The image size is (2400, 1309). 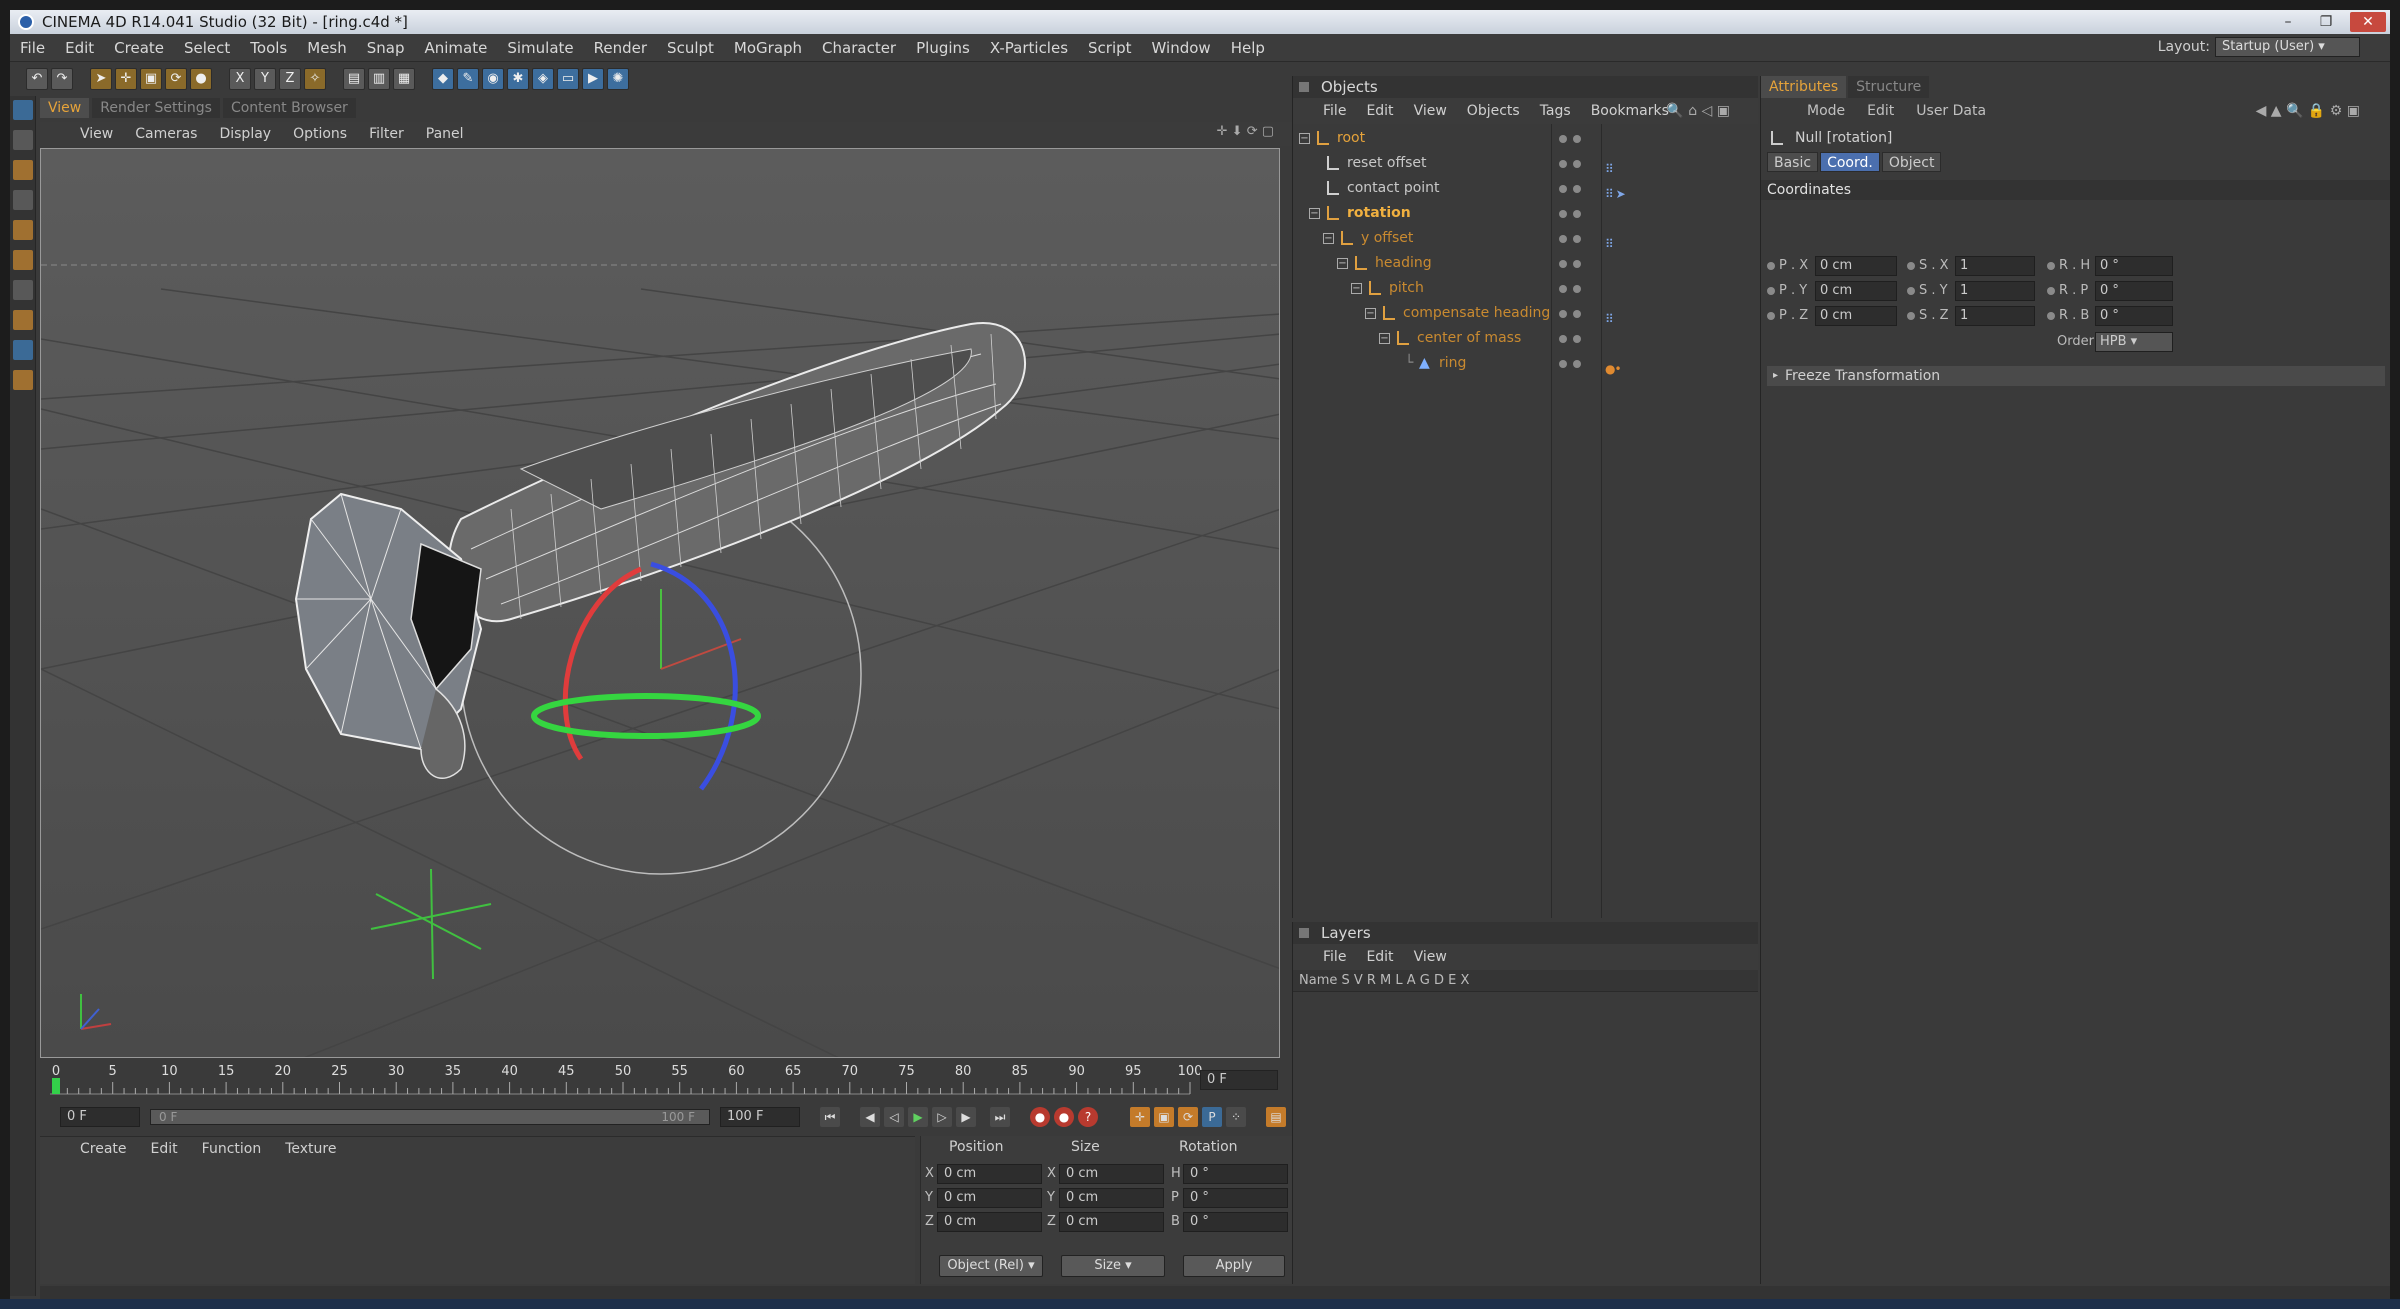 I want to click on go-to-next-key-icon: ▶, so click(x=966, y=1117).